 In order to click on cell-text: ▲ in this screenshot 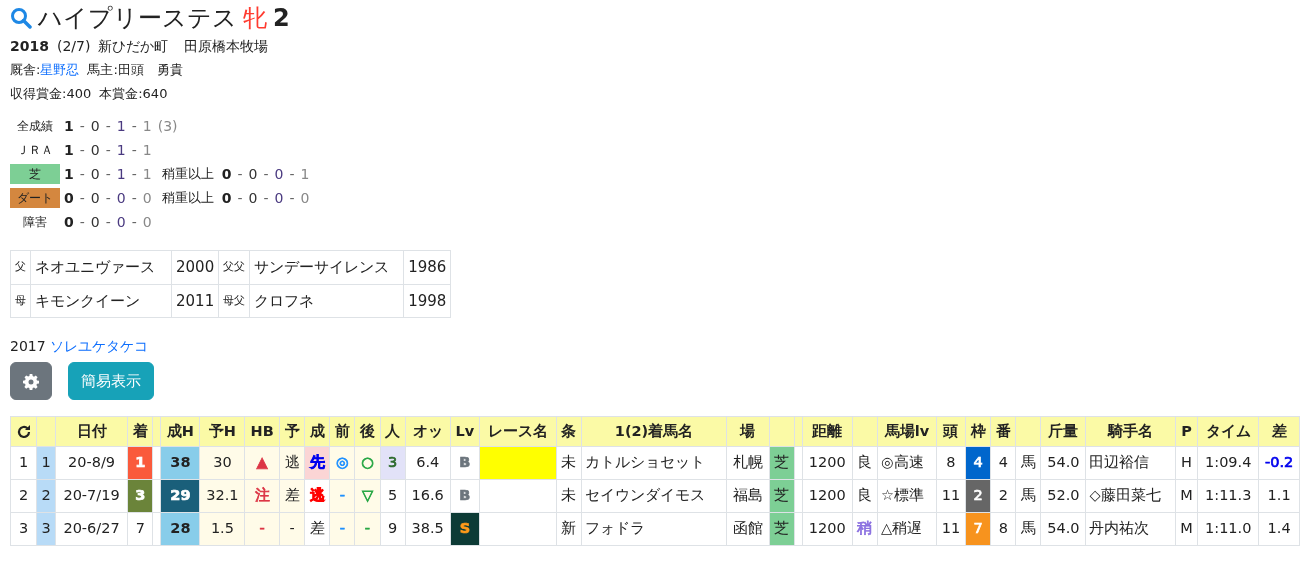, I will do `click(262, 462)`.